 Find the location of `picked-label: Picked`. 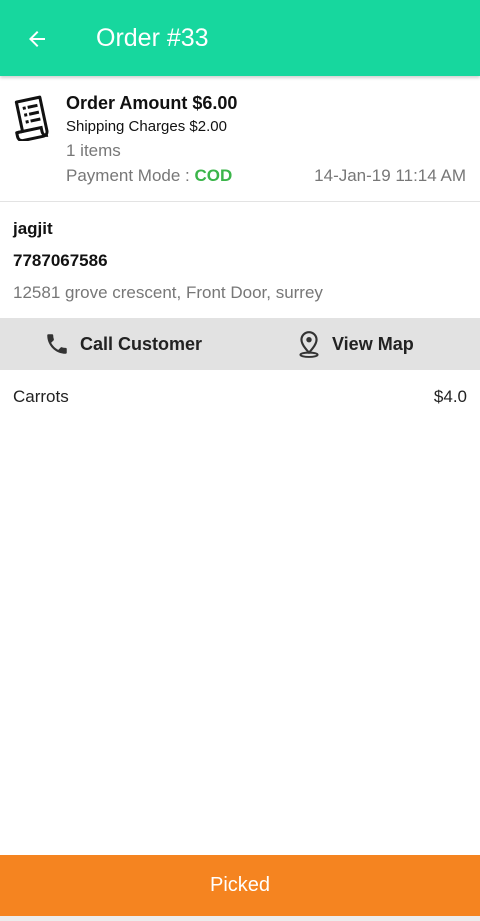

picked-label: Picked is located at coordinates (240, 885).